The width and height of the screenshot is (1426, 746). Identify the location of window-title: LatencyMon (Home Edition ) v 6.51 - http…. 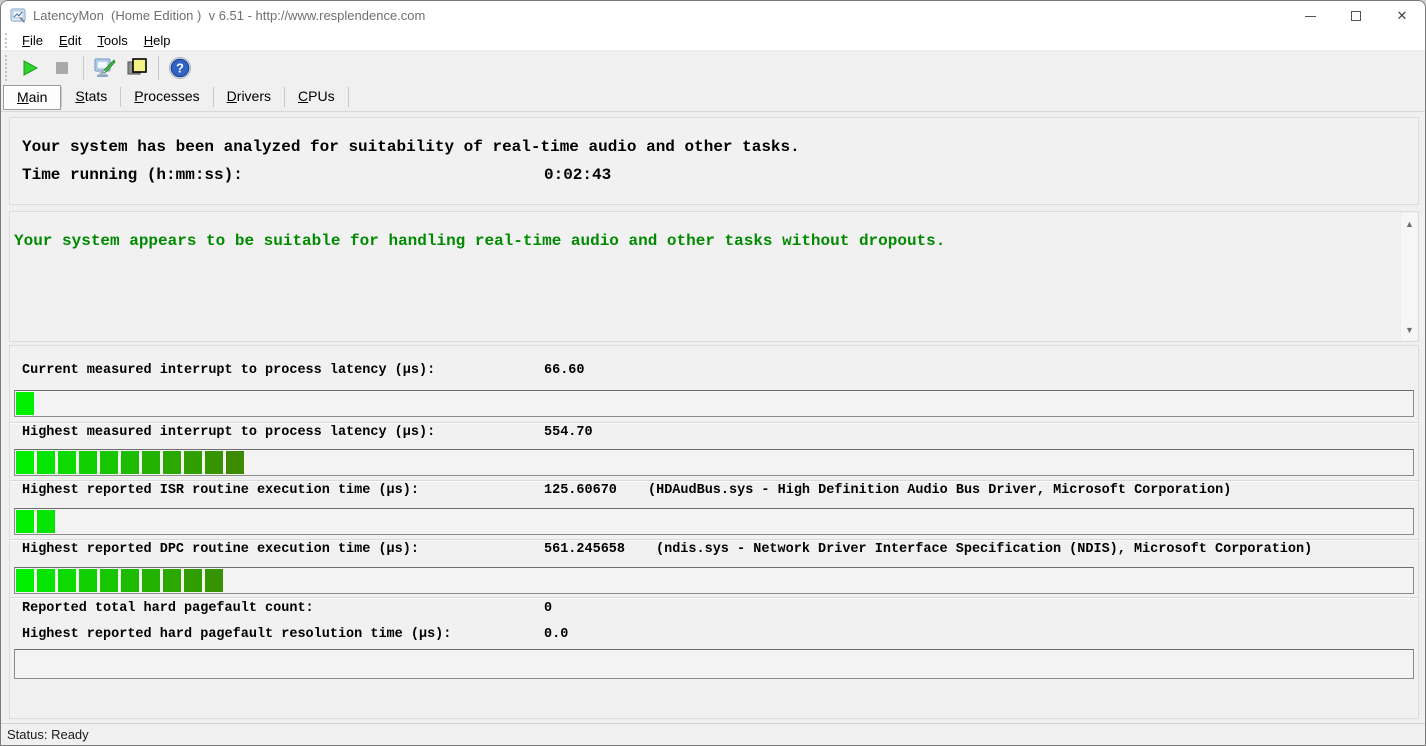
(229, 15).